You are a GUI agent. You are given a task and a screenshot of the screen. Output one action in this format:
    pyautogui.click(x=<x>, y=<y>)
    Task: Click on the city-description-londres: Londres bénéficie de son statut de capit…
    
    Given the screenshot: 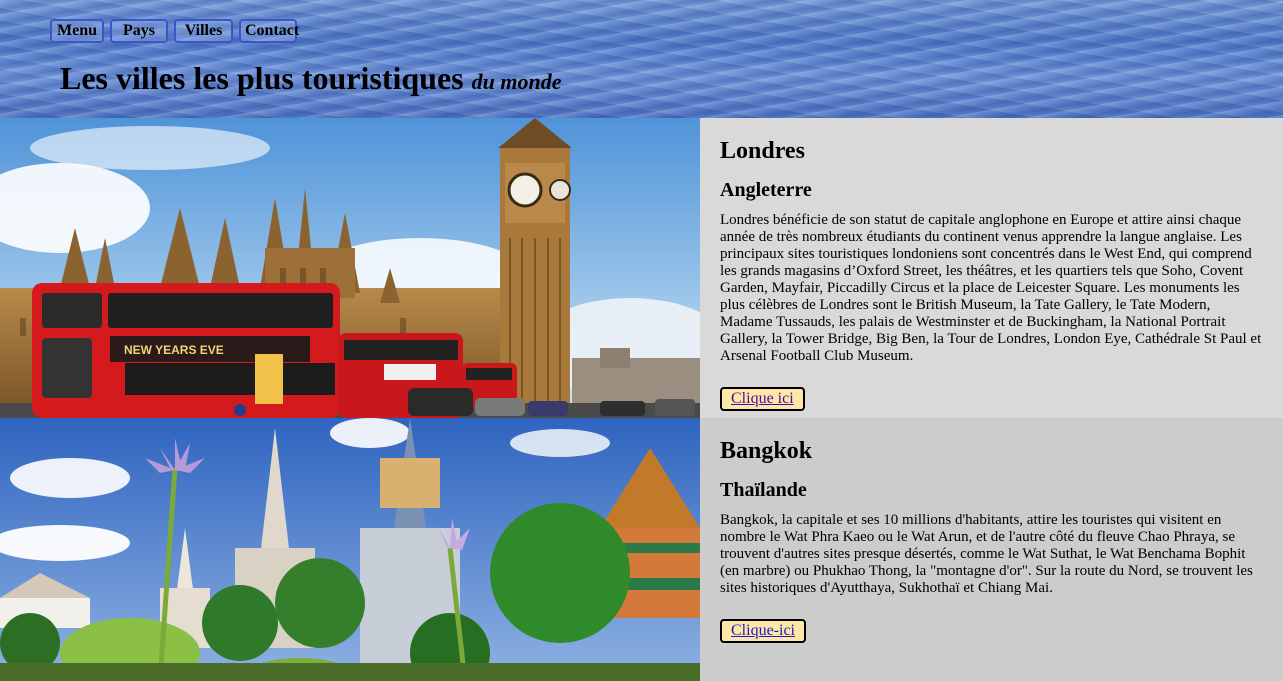 What is the action you would take?
    pyautogui.click(x=991, y=288)
    